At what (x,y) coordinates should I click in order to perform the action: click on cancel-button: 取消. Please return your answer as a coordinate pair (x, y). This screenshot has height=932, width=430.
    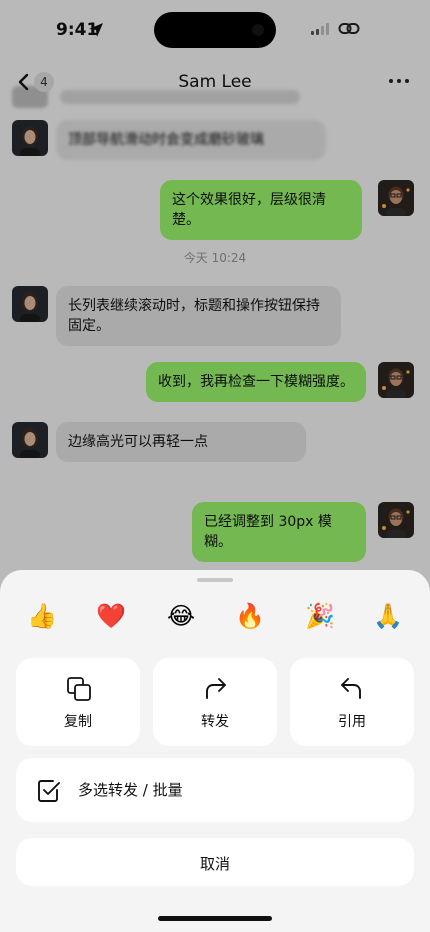
    Looking at the image, I should click on (215, 862).